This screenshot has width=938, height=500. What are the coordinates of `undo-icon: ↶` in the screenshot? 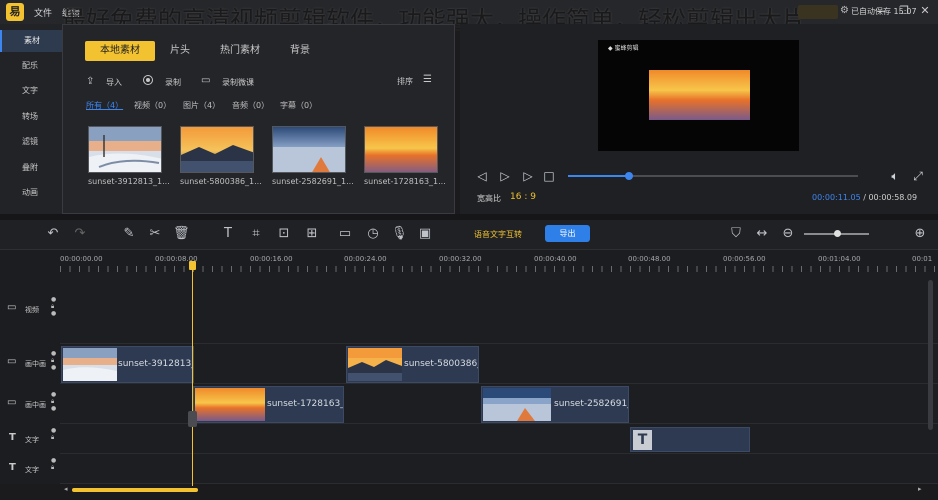 It's located at (53, 234).